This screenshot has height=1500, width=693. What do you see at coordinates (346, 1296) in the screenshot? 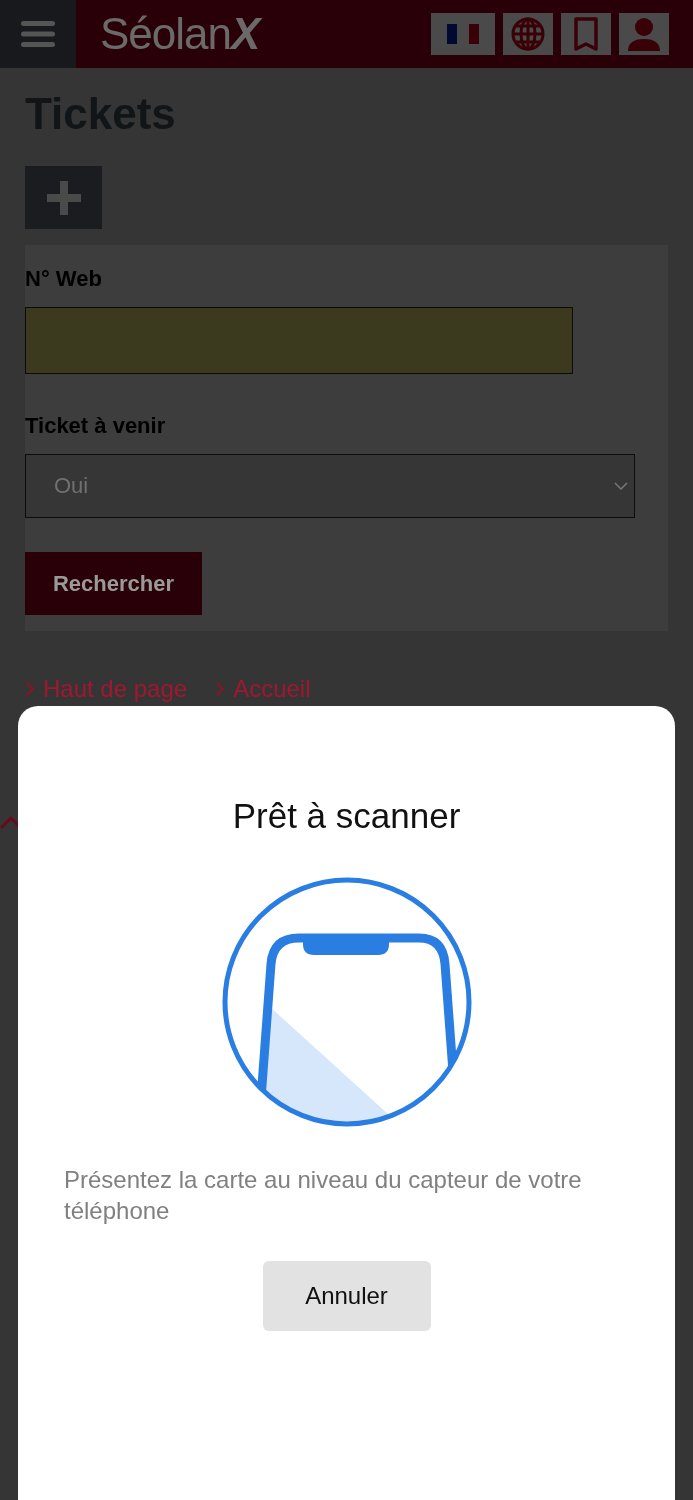
I see `cancel-button: Annuler` at bounding box center [346, 1296].